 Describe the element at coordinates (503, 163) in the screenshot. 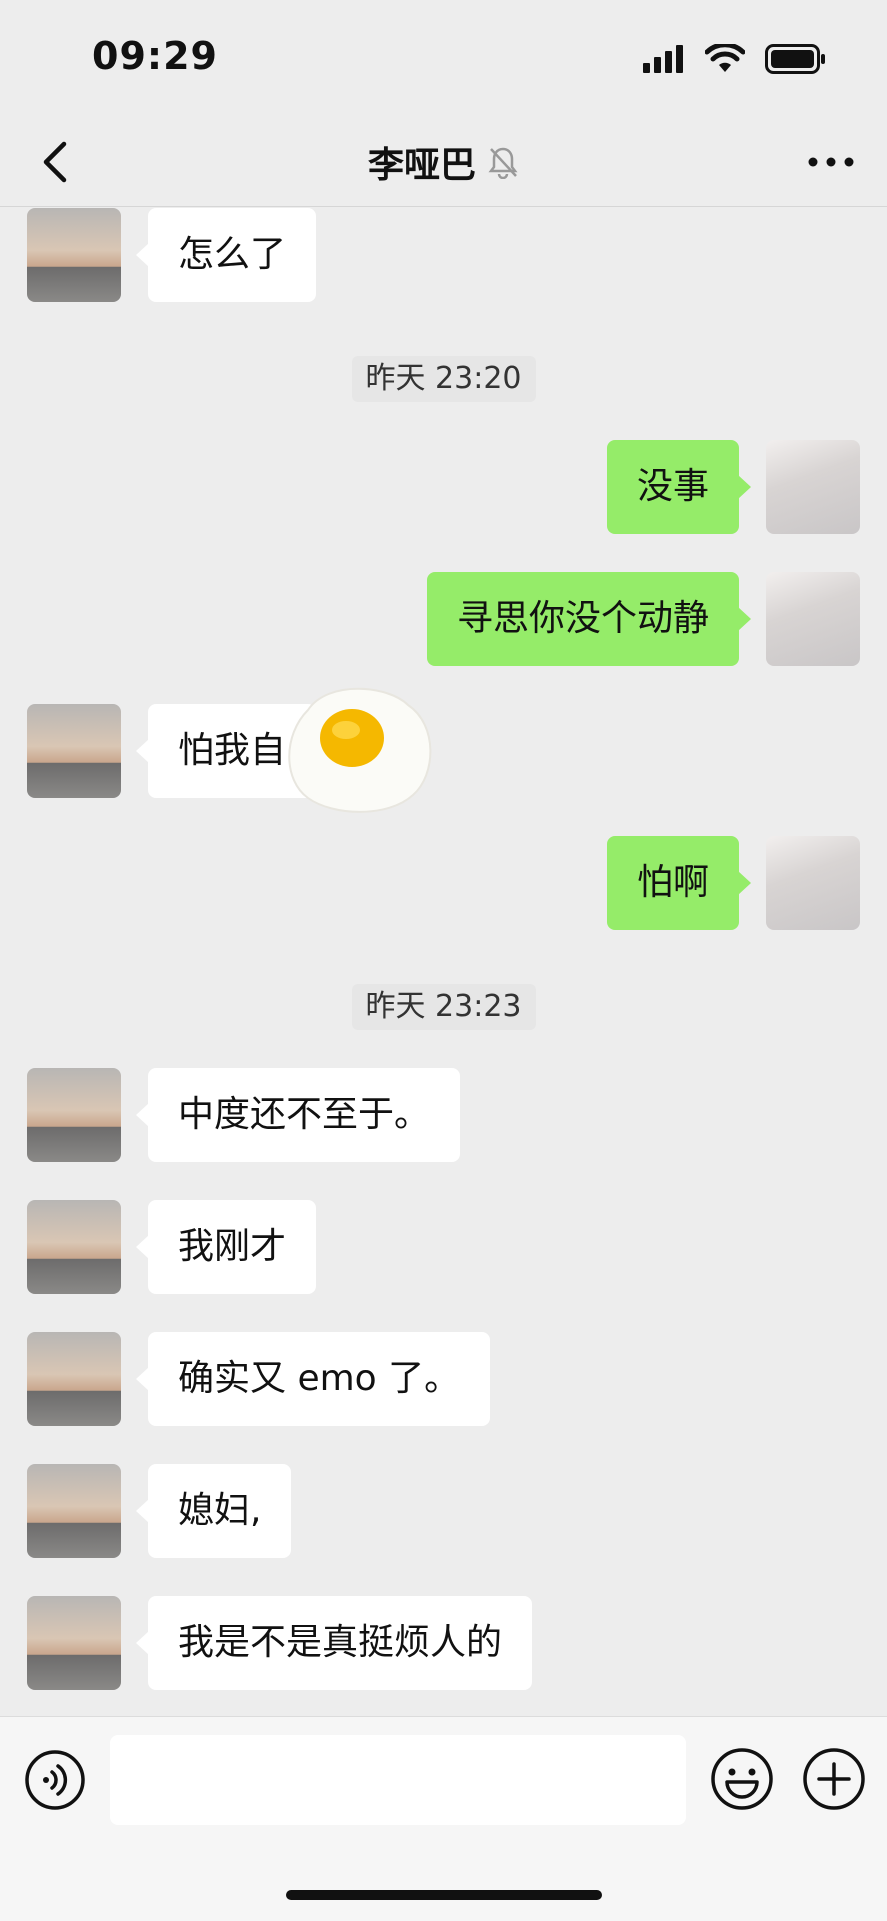

I see `mute-bell-icon` at that location.